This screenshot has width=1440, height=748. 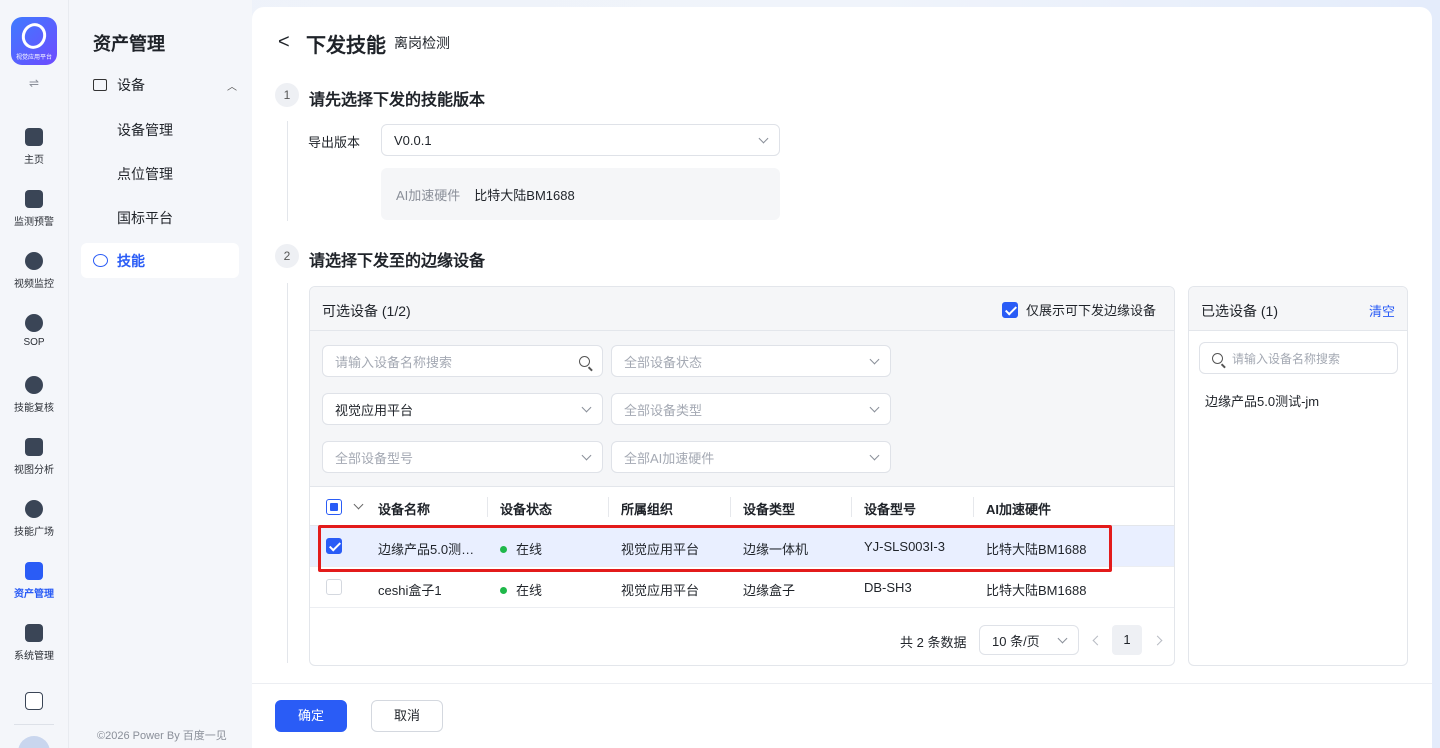 What do you see at coordinates (34, 581) in the screenshot?
I see `rail-item-assets: 资产管理` at bounding box center [34, 581].